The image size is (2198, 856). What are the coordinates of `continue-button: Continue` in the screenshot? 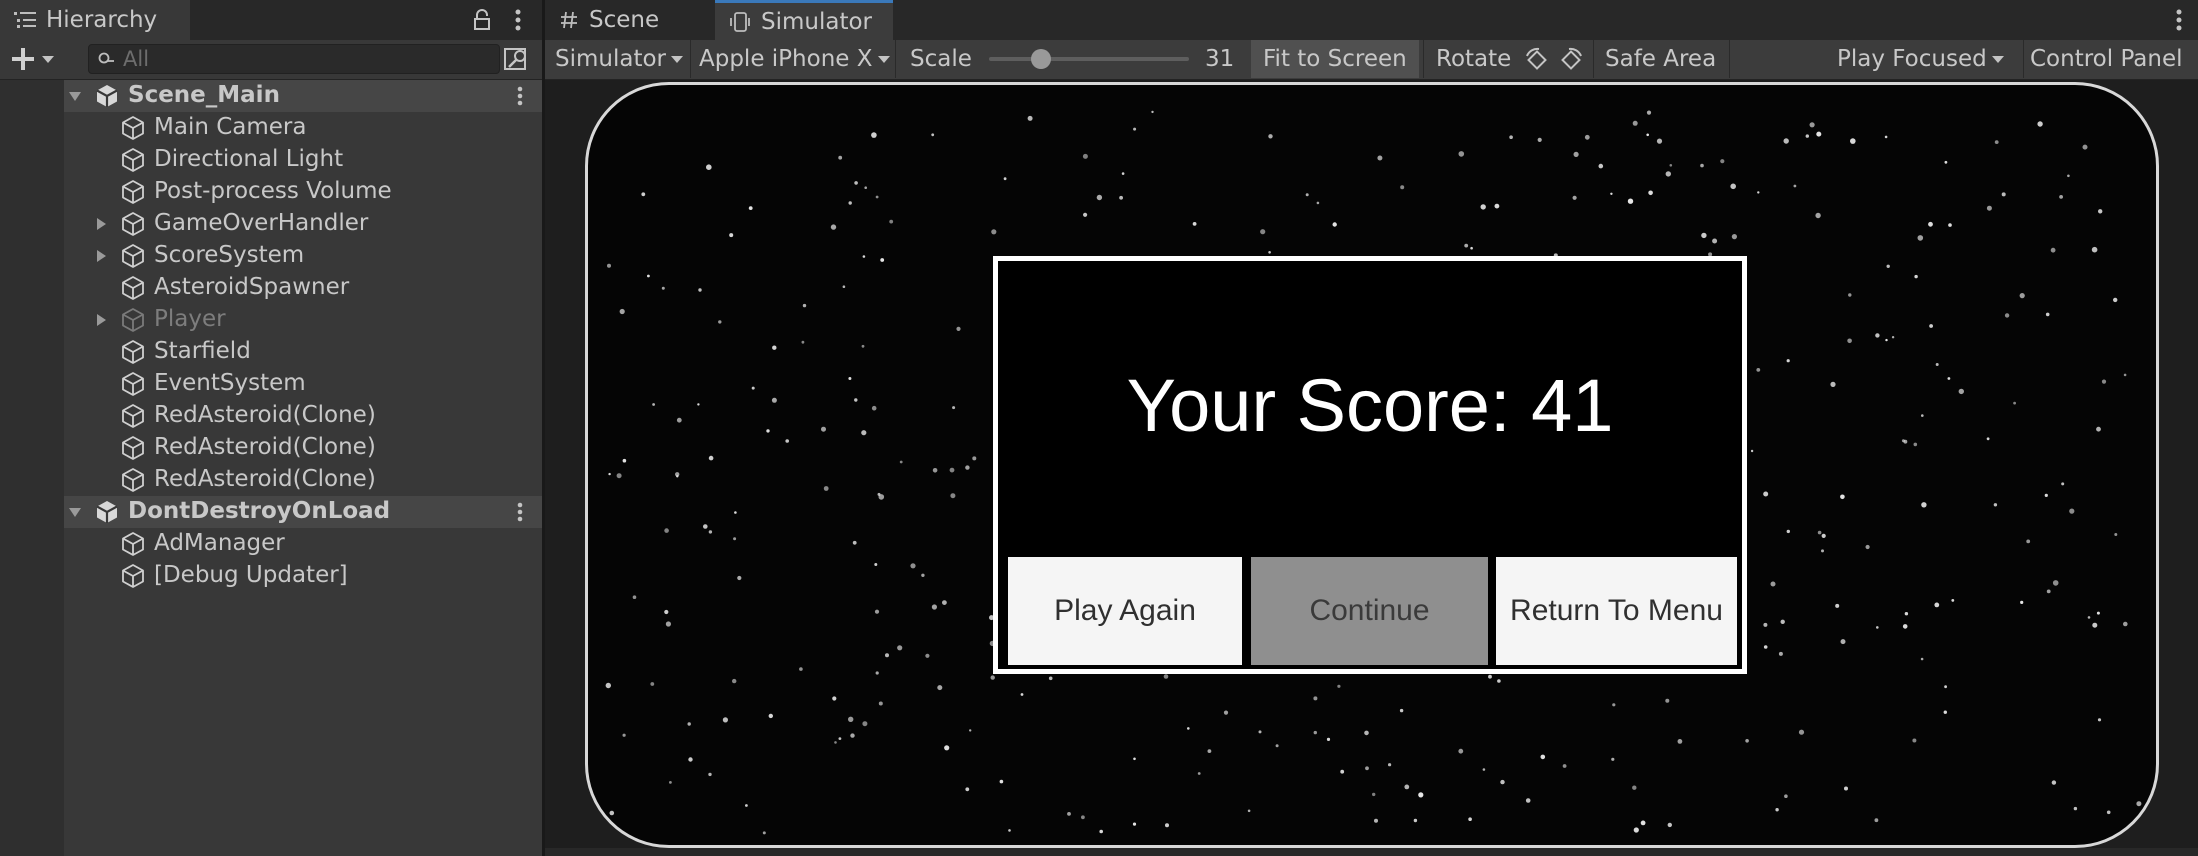 It's located at (1369, 611).